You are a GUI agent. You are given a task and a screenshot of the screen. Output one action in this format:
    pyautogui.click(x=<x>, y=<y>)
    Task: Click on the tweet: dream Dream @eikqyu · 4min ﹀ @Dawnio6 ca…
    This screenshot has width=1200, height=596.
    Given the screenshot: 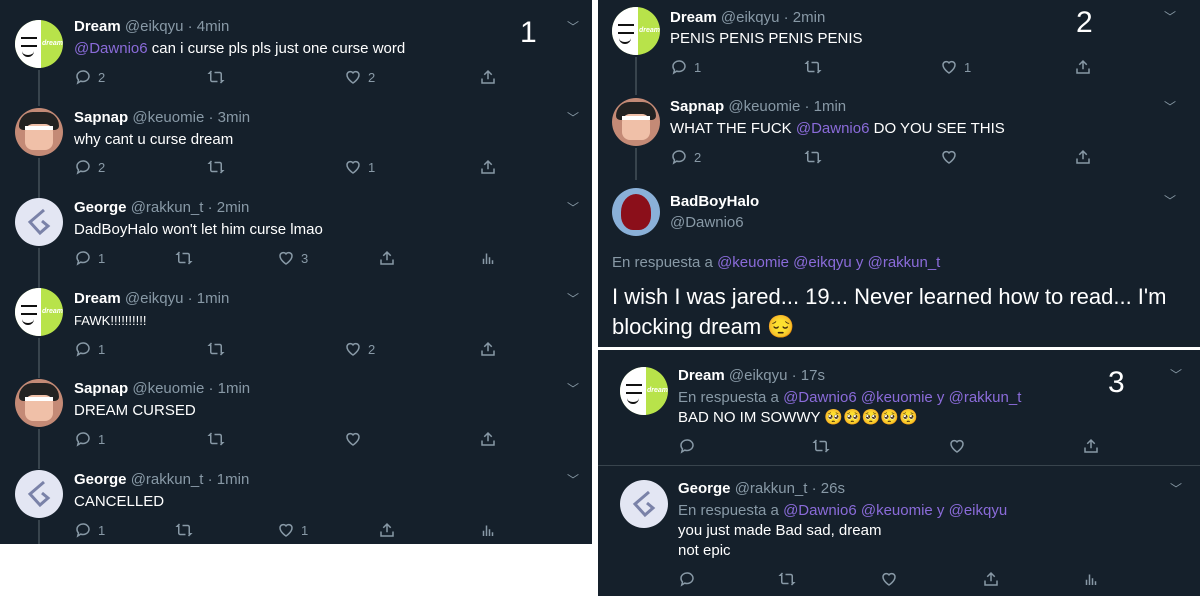 What is the action you would take?
    pyautogui.click(x=296, y=53)
    